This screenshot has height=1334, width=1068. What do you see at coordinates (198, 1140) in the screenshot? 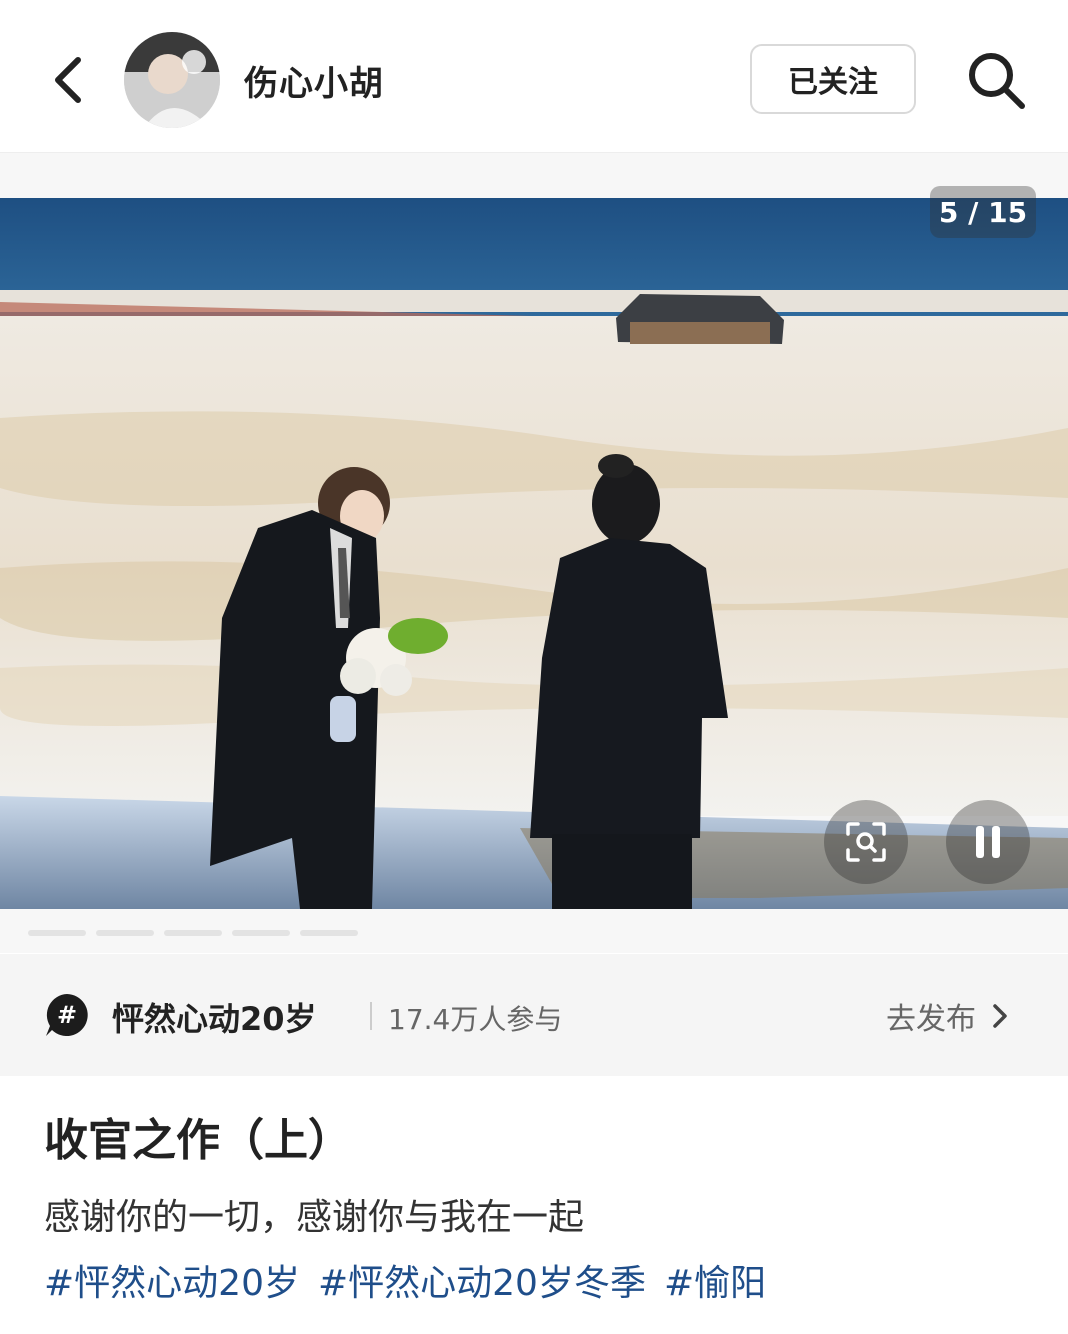
I see `post-title: 收官之作（上）` at bounding box center [198, 1140].